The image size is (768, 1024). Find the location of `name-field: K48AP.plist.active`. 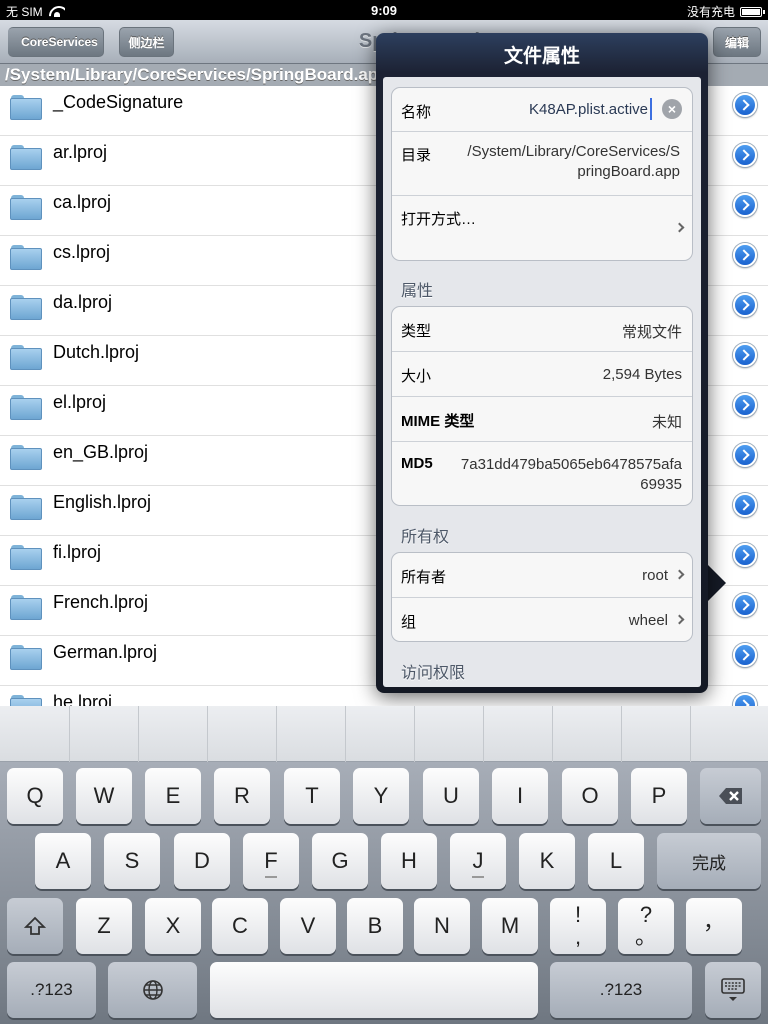

name-field: K48AP.plist.active is located at coordinates (588, 109).